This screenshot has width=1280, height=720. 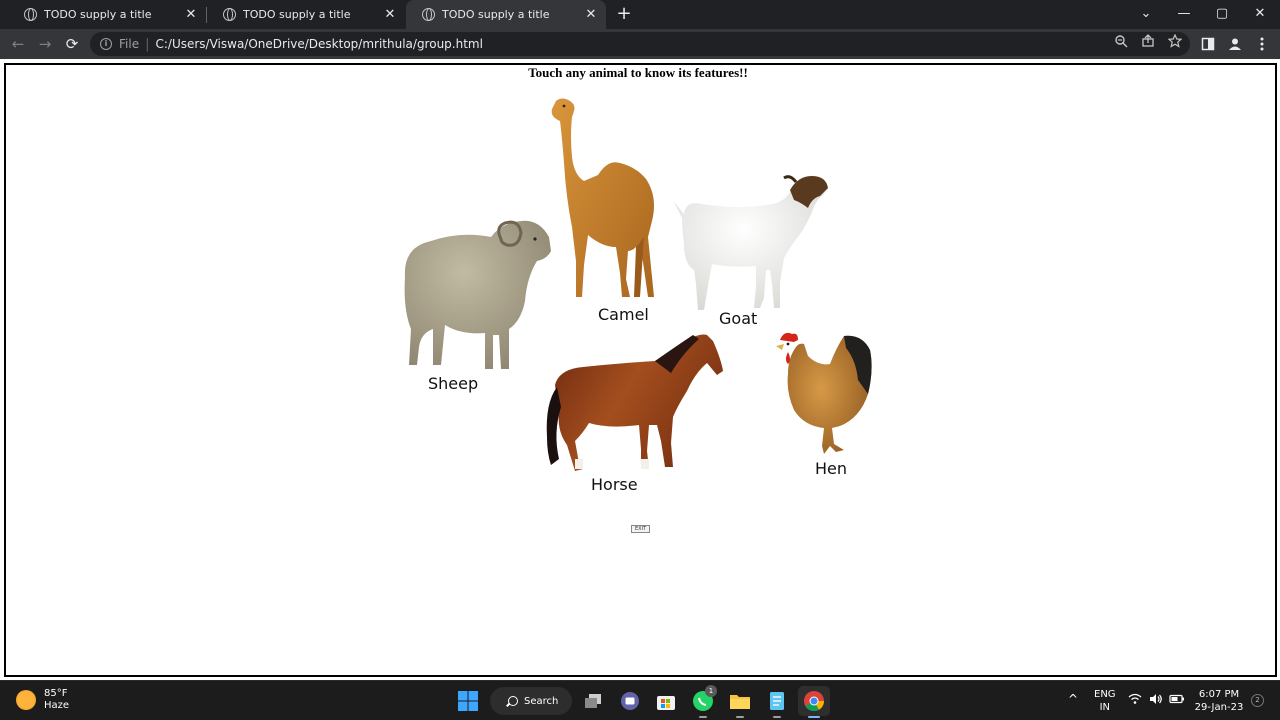 What do you see at coordinates (26, 700) in the screenshot?
I see `weather-sun-icon` at bounding box center [26, 700].